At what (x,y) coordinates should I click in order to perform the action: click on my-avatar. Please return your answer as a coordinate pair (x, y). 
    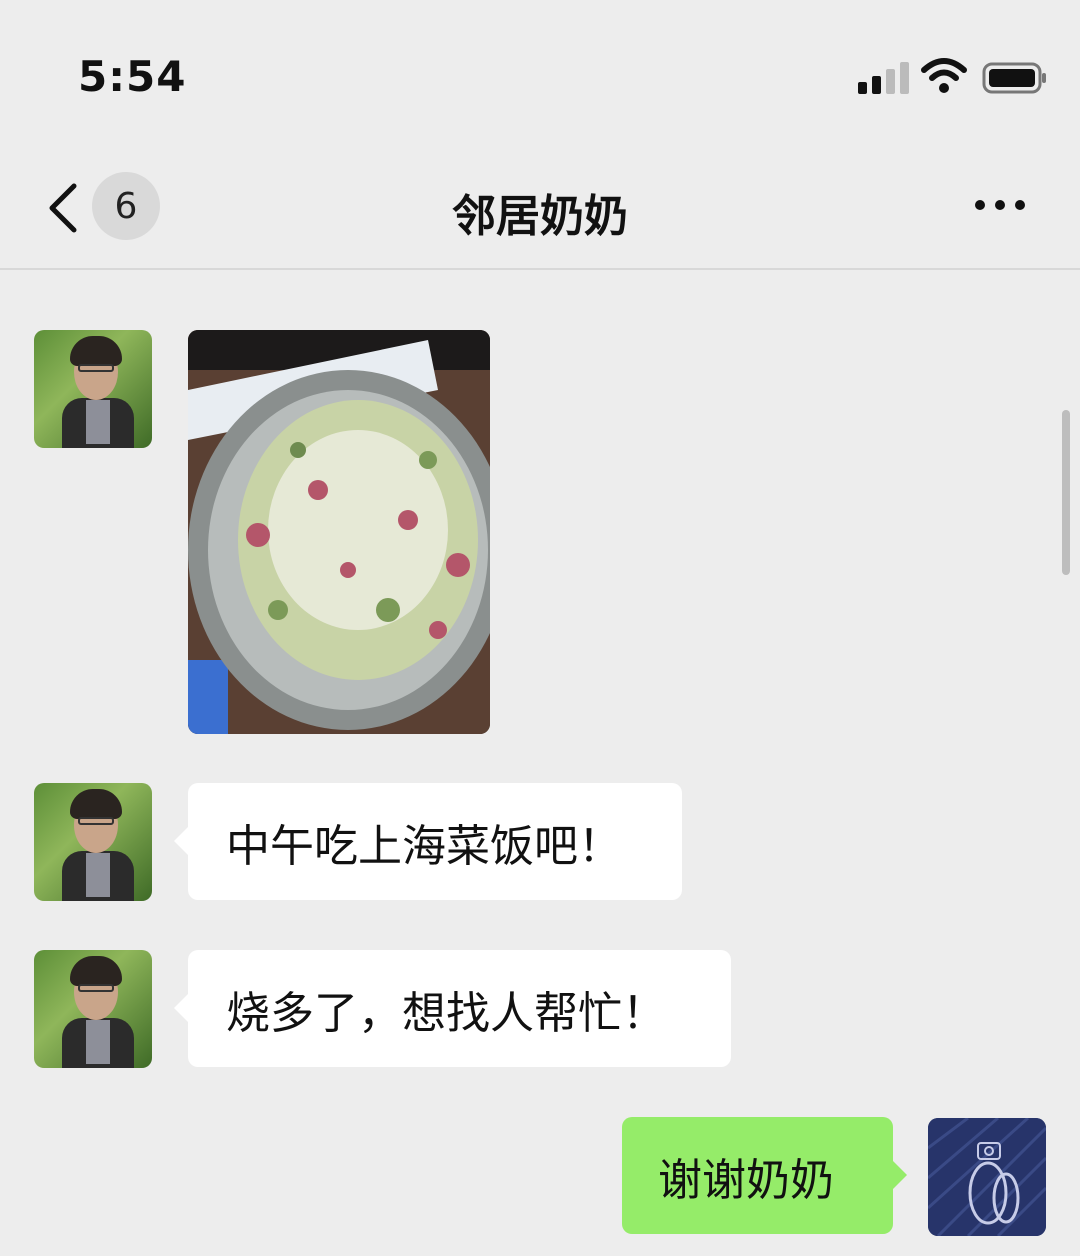
    Looking at the image, I should click on (987, 1177).